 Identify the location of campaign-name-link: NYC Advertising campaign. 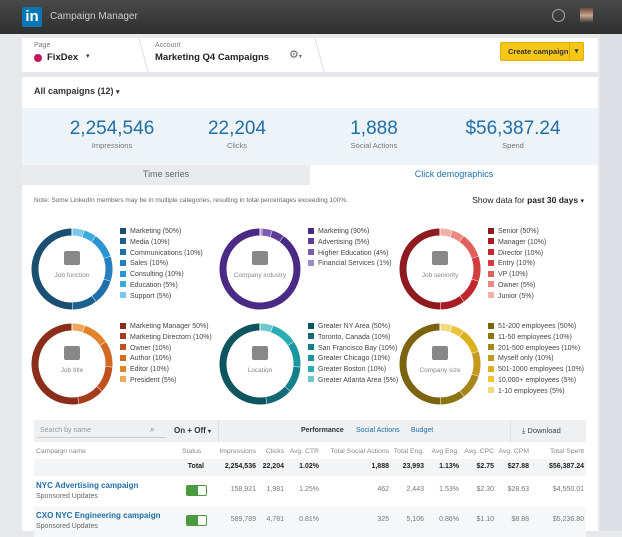
(87, 485).